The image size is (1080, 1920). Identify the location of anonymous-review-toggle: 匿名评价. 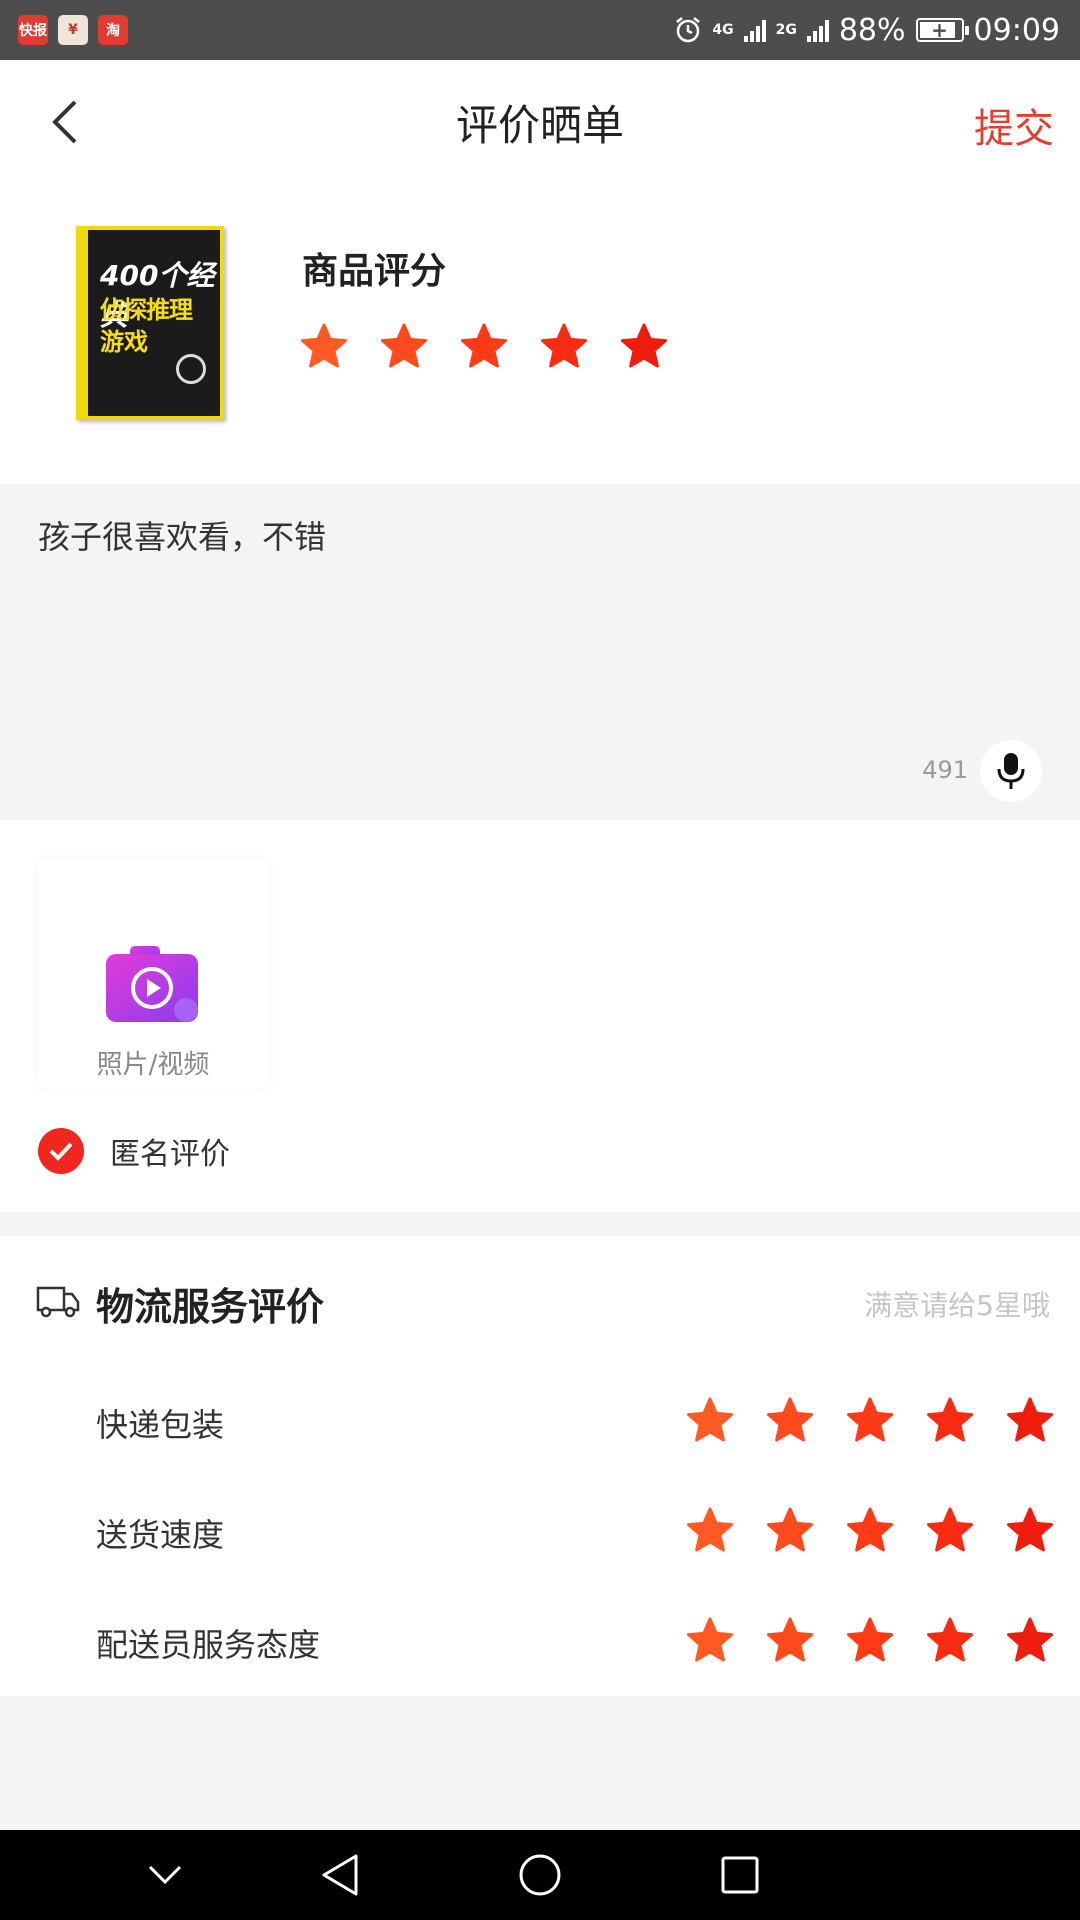
(134, 1151).